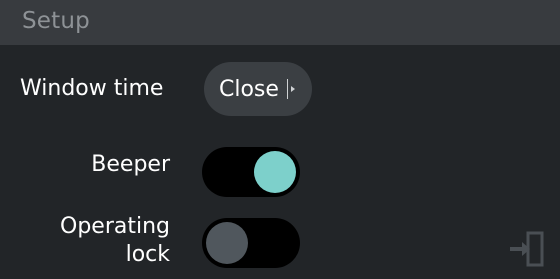  I want to click on window-time-value: Close, so click(249, 89).